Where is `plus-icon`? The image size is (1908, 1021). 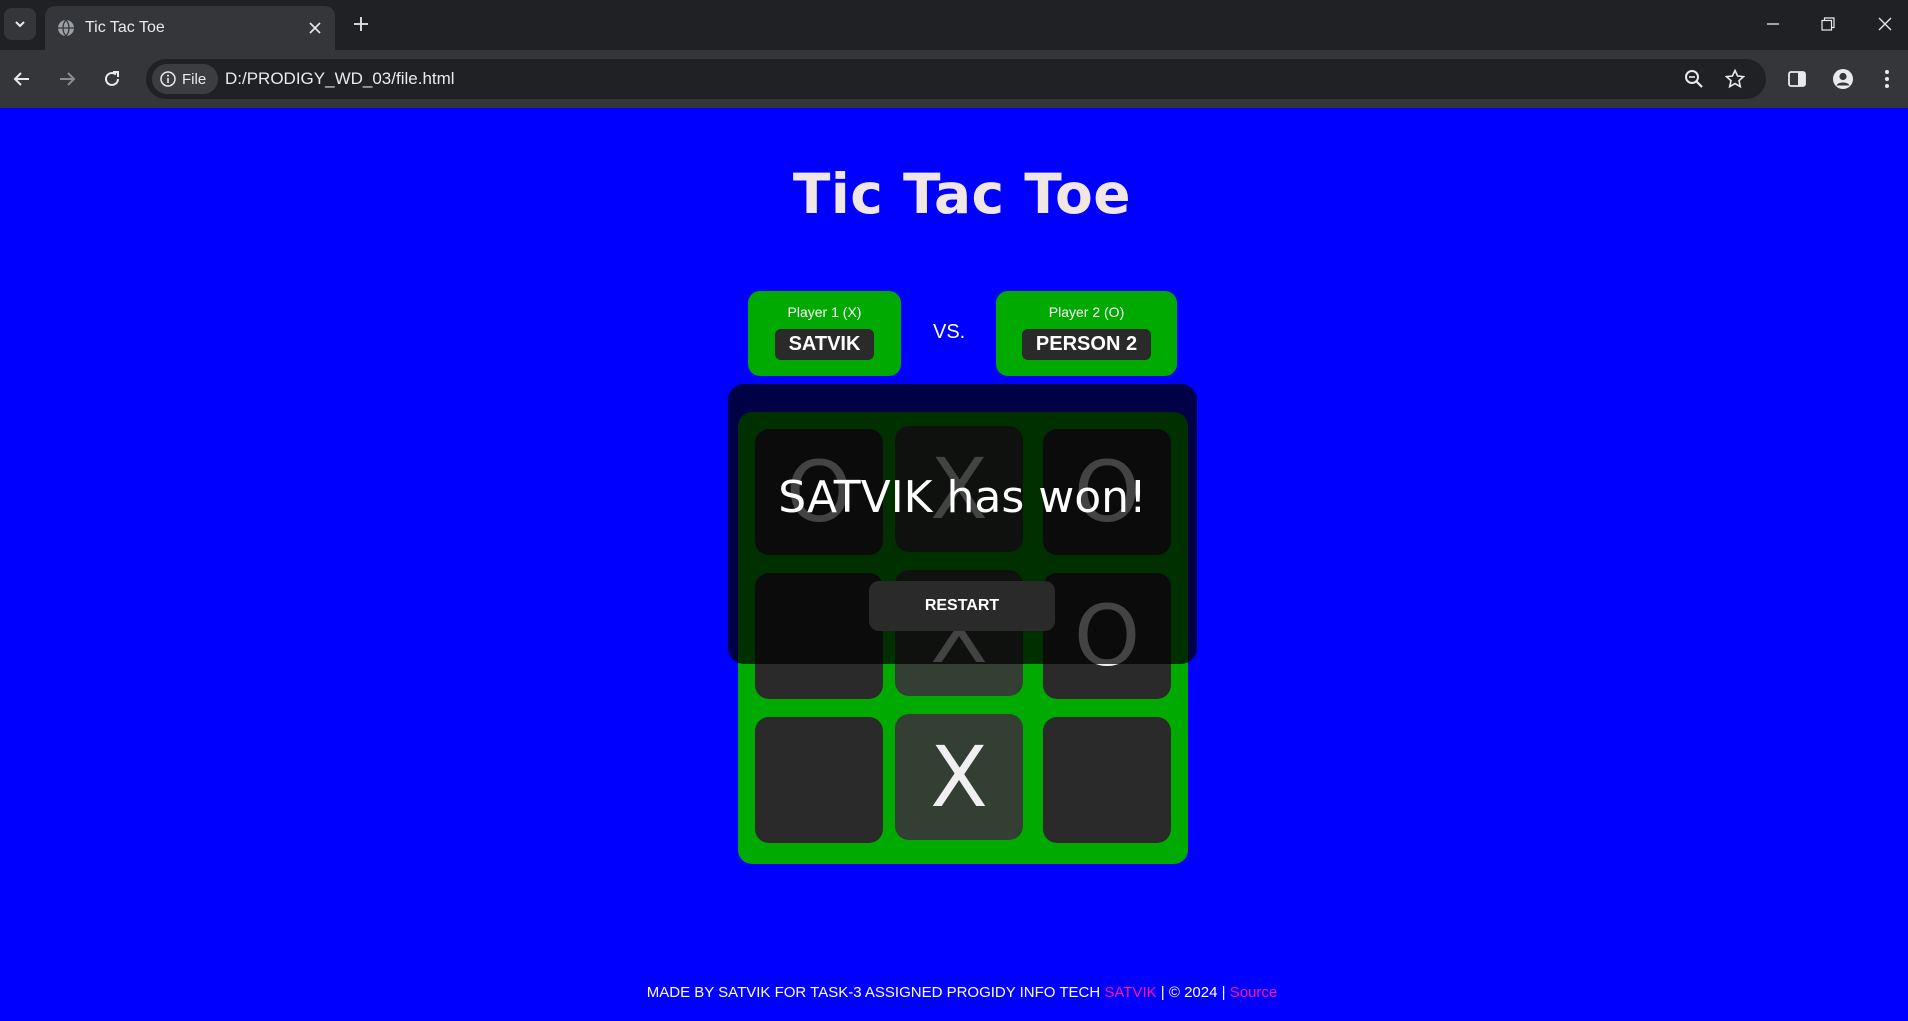
plus-icon is located at coordinates (361, 24).